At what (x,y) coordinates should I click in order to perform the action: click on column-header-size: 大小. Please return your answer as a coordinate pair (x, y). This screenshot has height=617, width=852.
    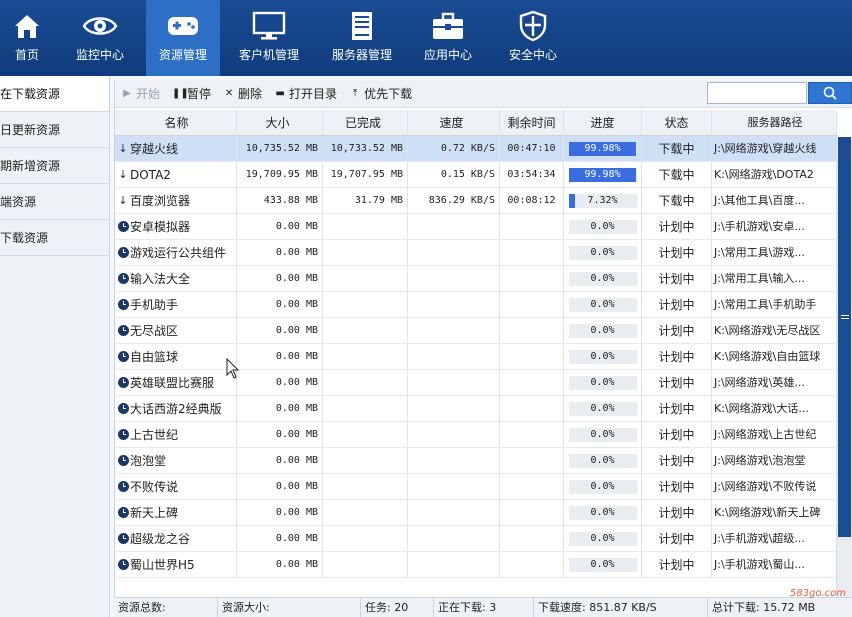
    Looking at the image, I should click on (280, 122).